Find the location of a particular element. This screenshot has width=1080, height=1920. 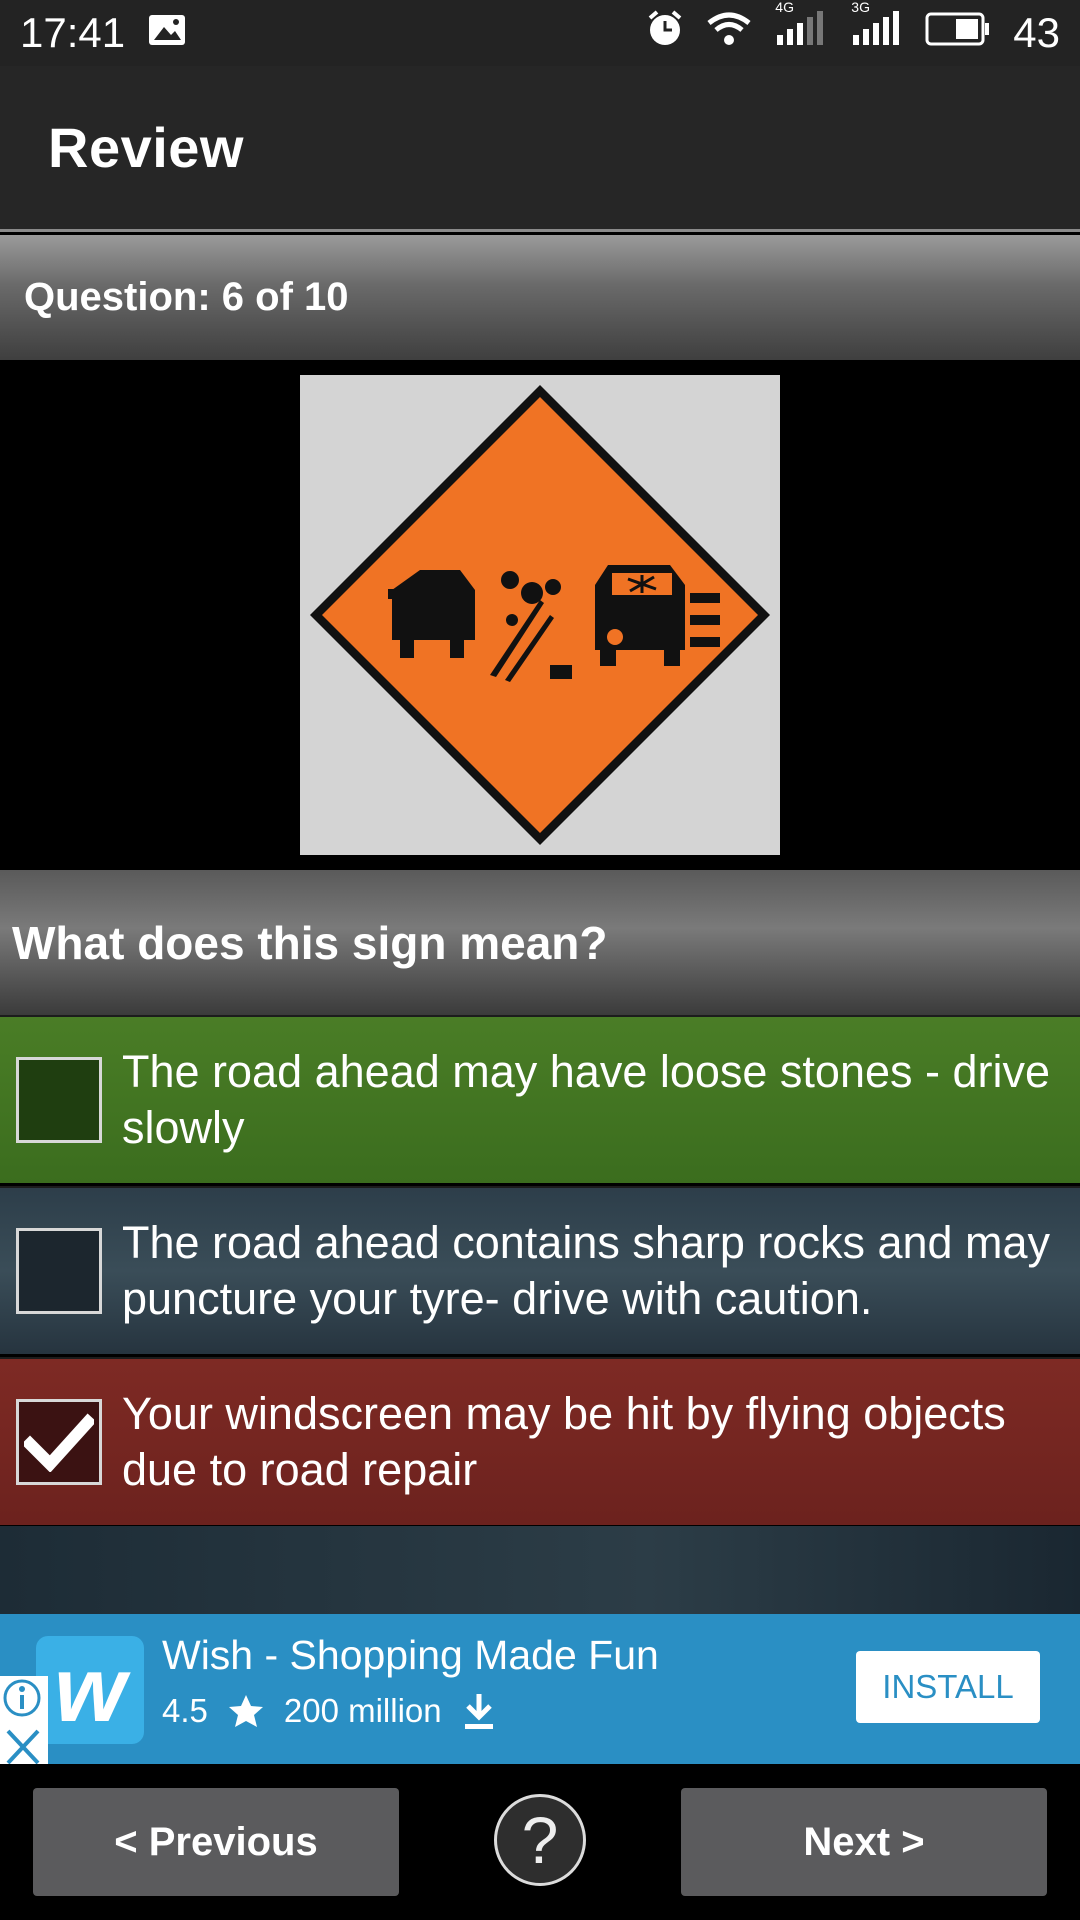

battery-level: 43 is located at coordinates (1036, 32).